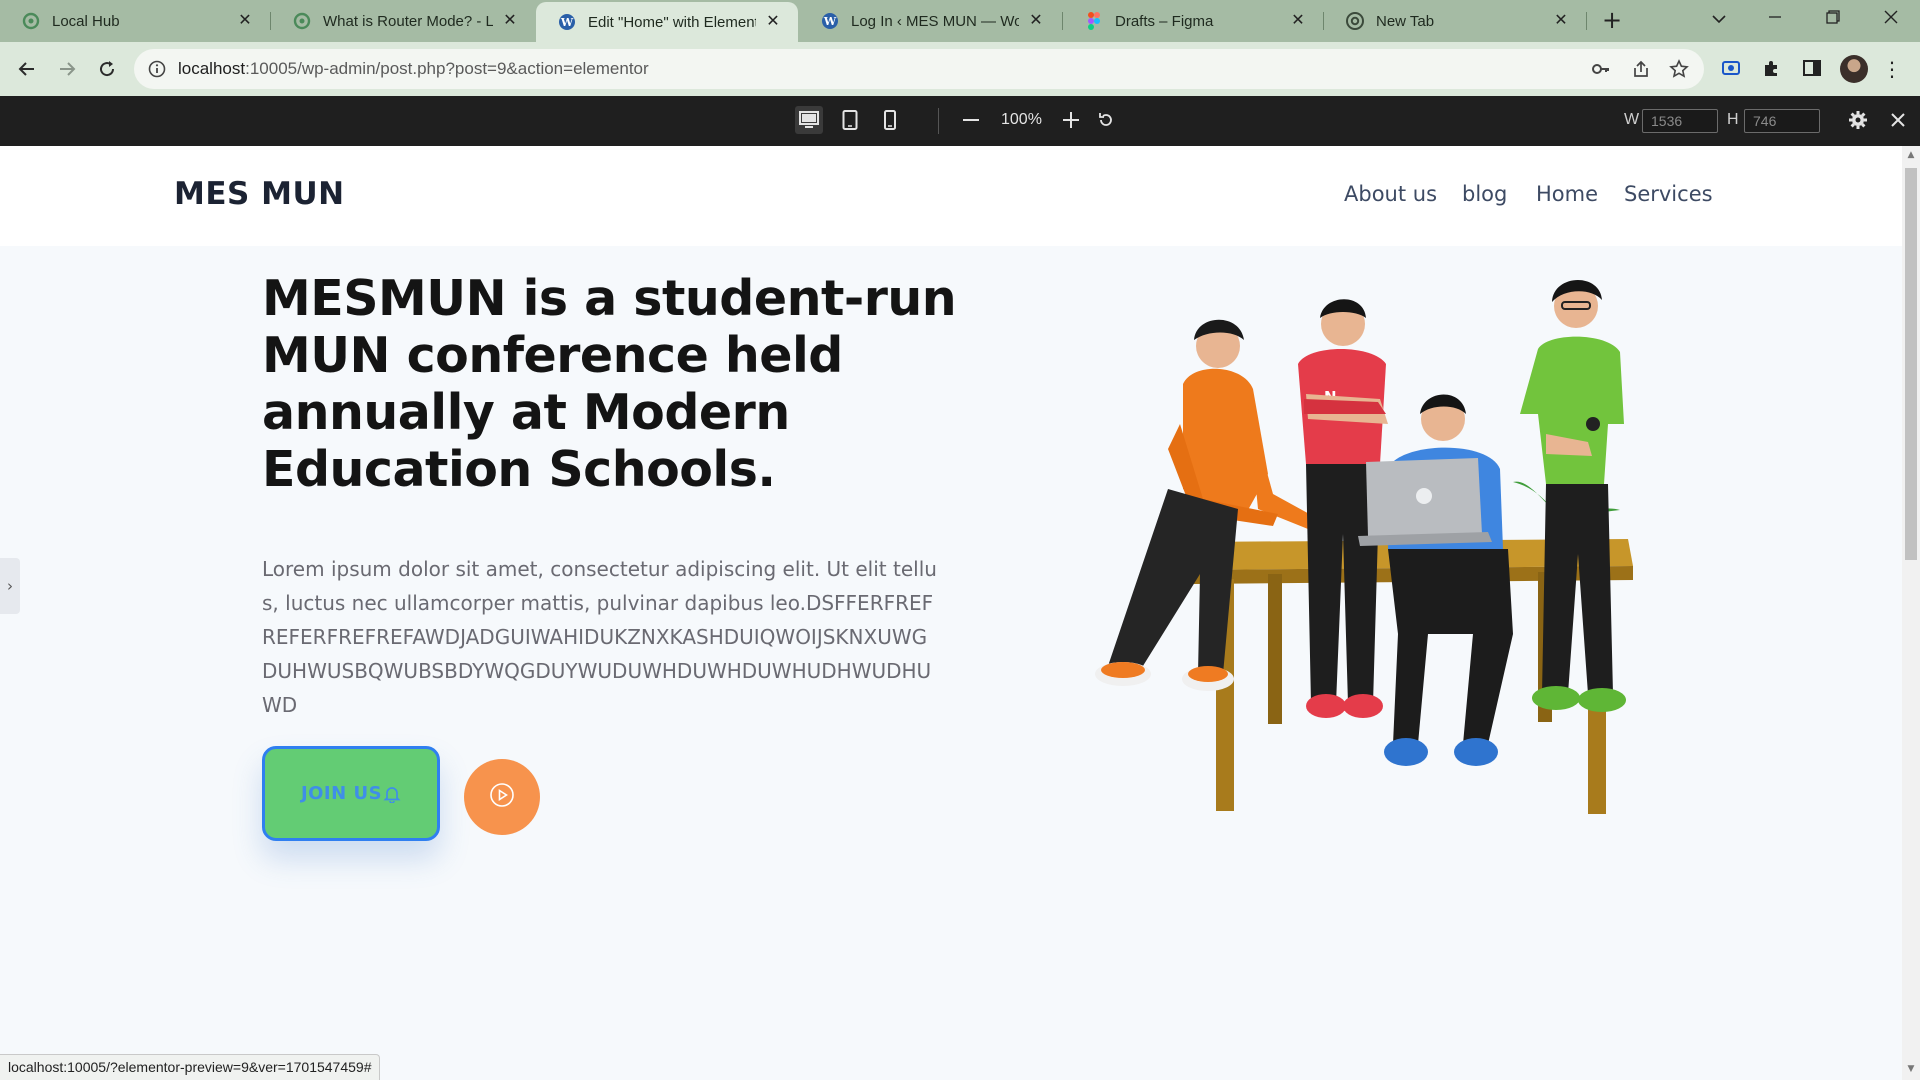 The height and width of the screenshot is (1080, 1920). What do you see at coordinates (971, 120) in the screenshot?
I see `zoom-out-icon` at bounding box center [971, 120].